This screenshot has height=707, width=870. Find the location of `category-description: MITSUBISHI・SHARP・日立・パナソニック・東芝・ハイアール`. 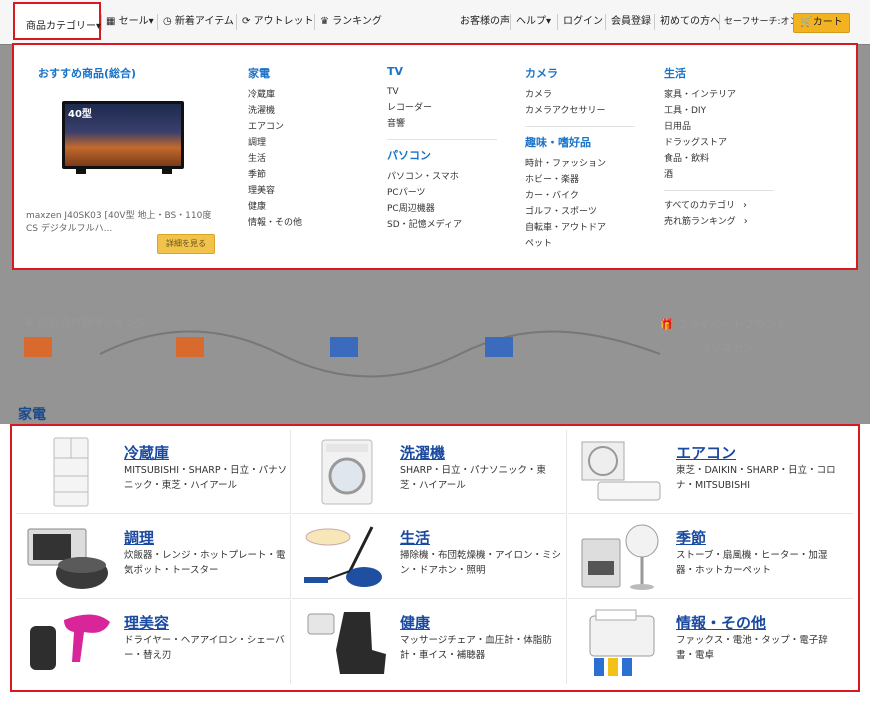

category-description: MITSUBISHI・SHARP・日立・パナソニック・東芝・ハイアール is located at coordinates (206, 478).